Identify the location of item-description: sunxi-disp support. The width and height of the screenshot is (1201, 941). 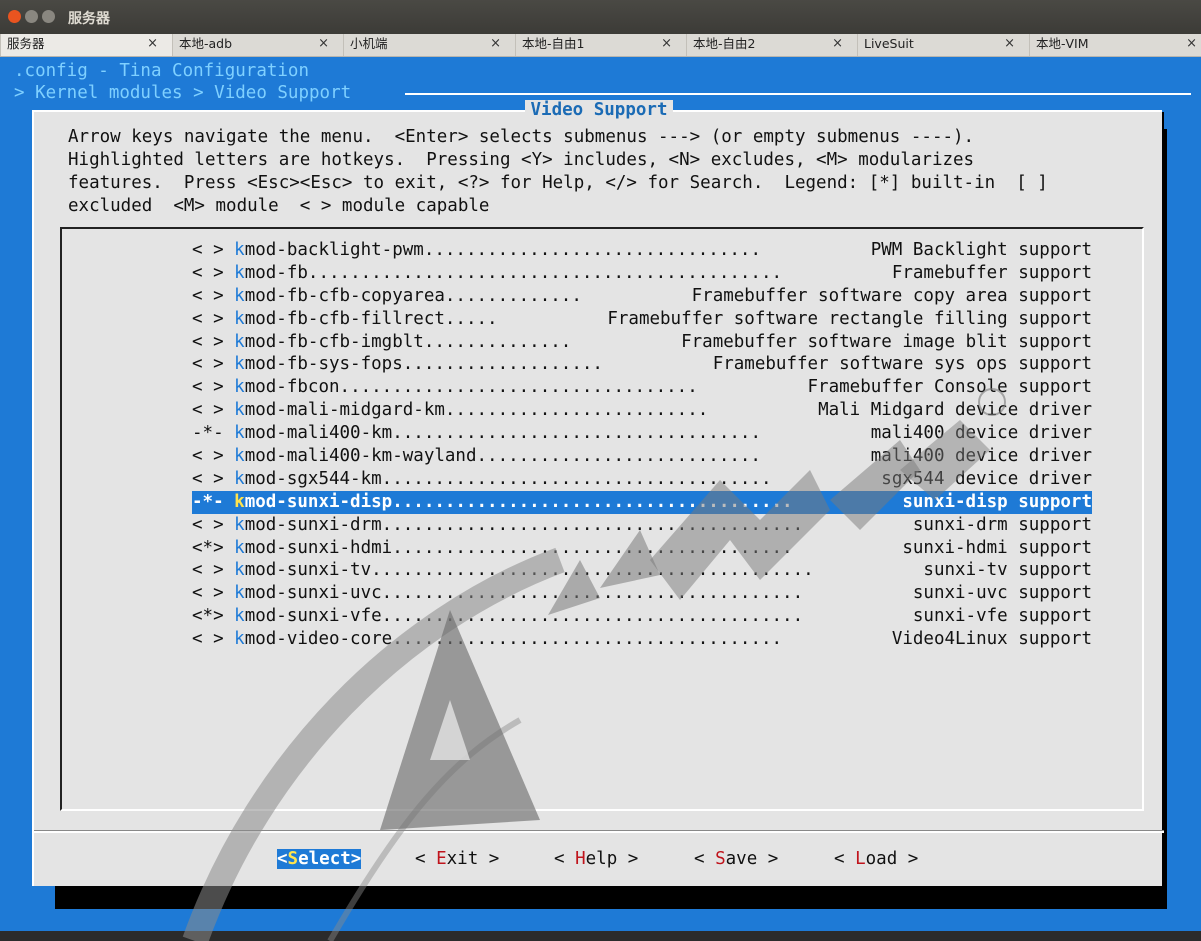
(997, 501).